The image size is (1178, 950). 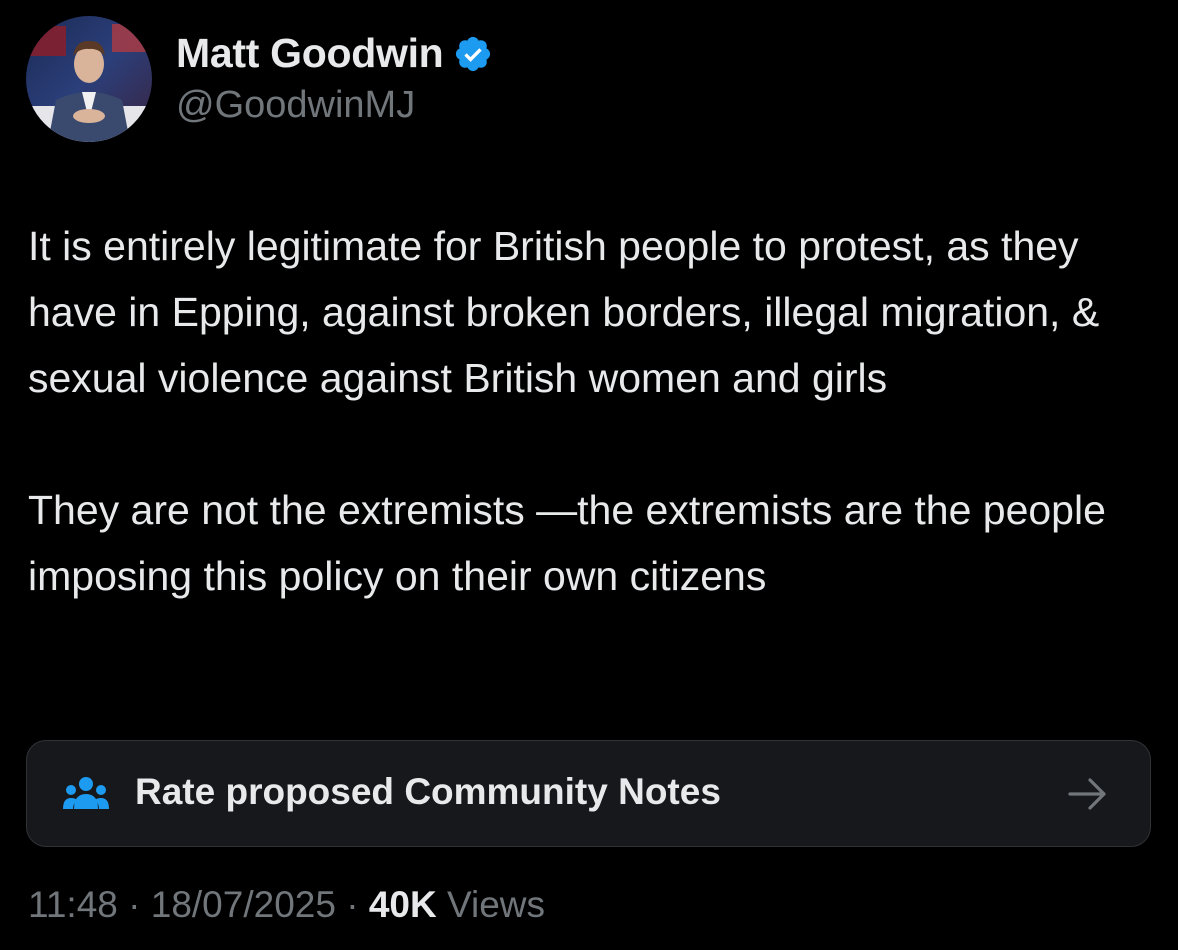 What do you see at coordinates (73, 904) in the screenshot?
I see `tweet-time: 11:48` at bounding box center [73, 904].